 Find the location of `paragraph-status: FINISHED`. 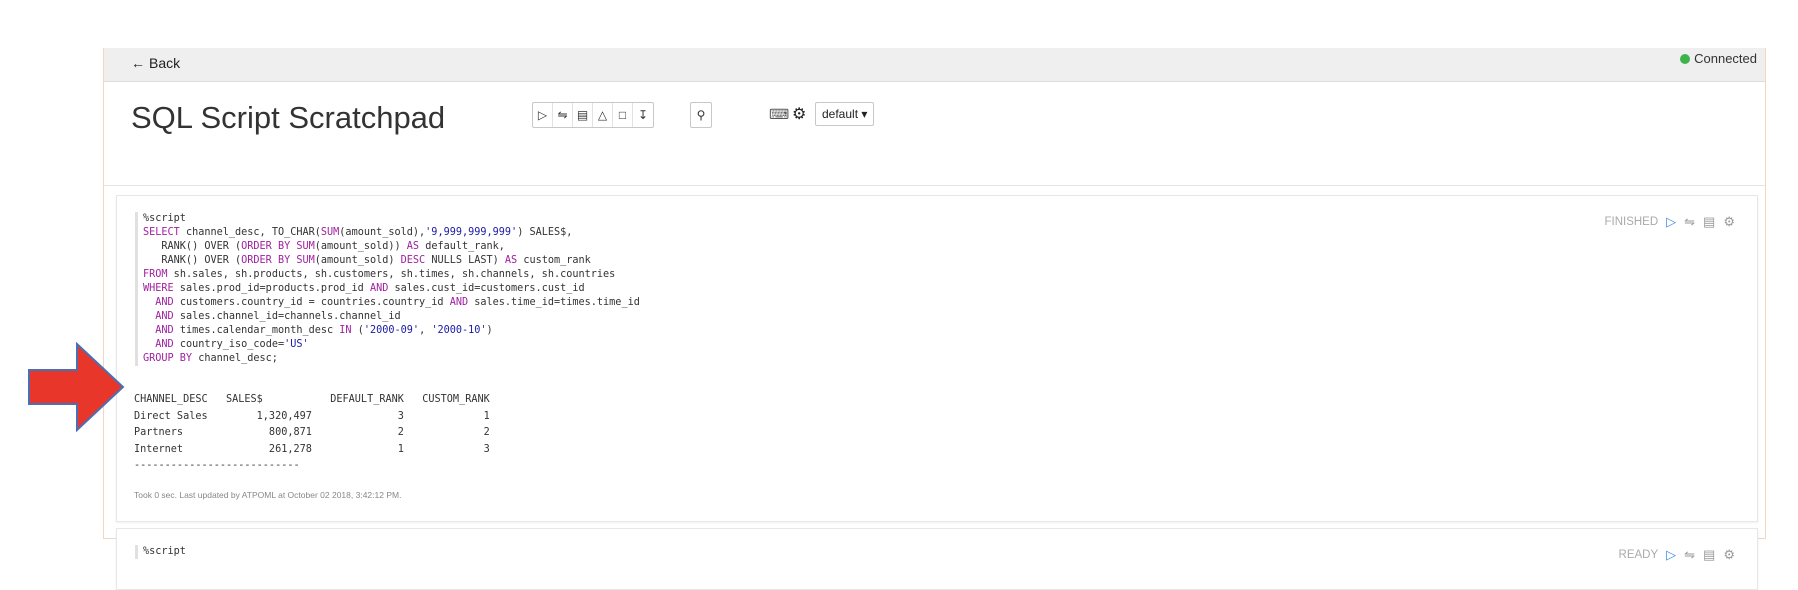

paragraph-status: FINISHED is located at coordinates (1631, 222).